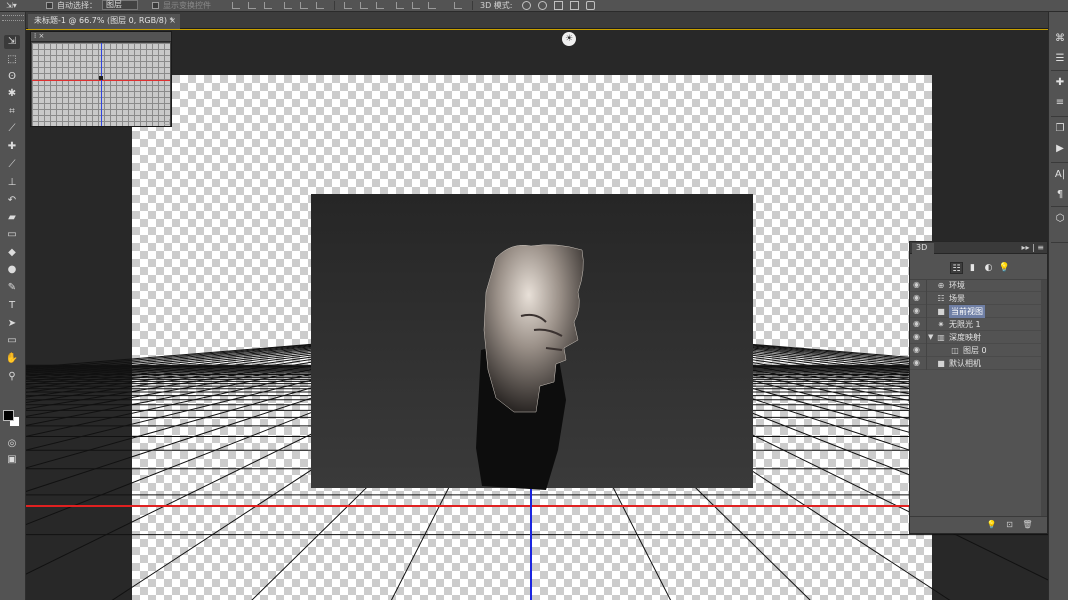  I want to click on eraser-tool-icon: ▰, so click(12, 218).